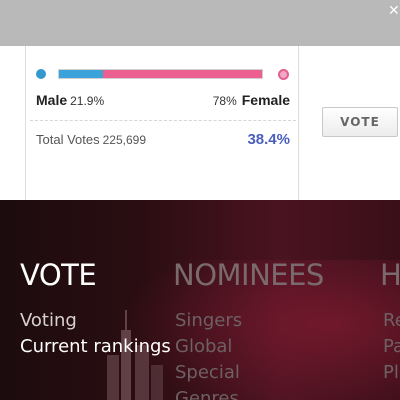  What do you see at coordinates (95, 346) in the screenshot?
I see `nav-link-current-rankings: Current rankings` at bounding box center [95, 346].